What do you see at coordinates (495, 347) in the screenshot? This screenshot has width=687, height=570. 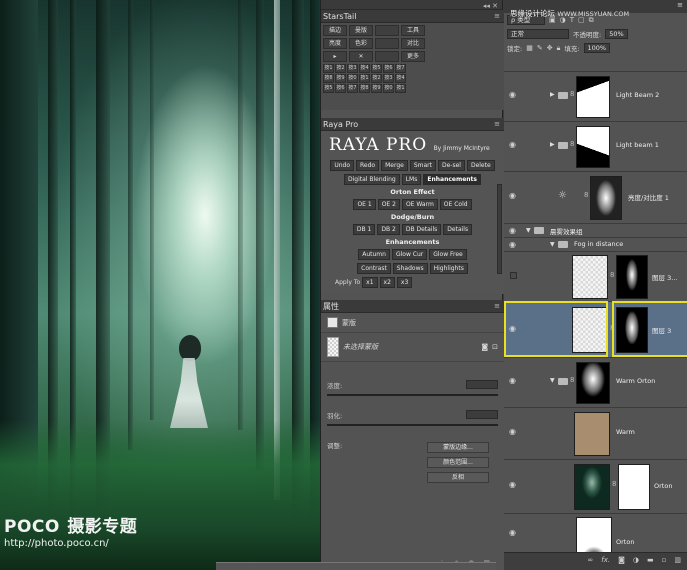 I see `vector-mask-icon: ⊡` at bounding box center [495, 347].